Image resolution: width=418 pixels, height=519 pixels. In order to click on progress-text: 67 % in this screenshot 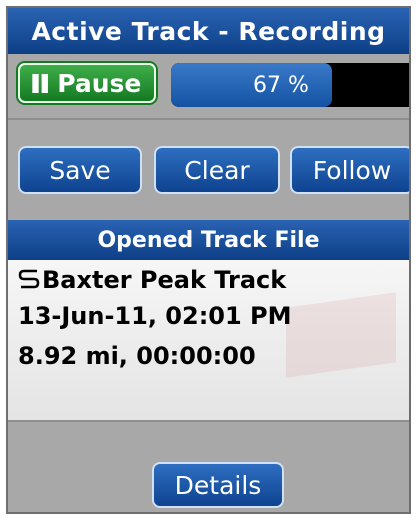, I will do `click(281, 85)`.